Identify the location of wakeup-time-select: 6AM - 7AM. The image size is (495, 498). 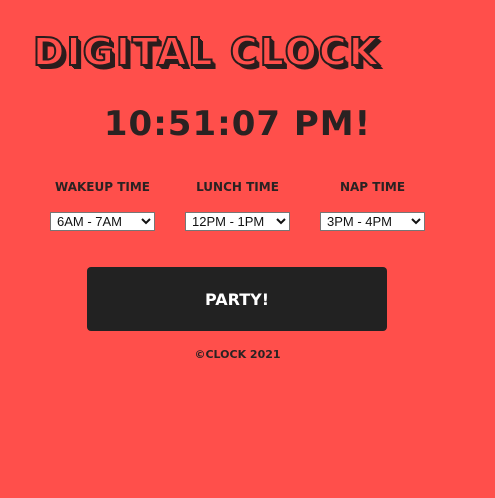
(102, 221).